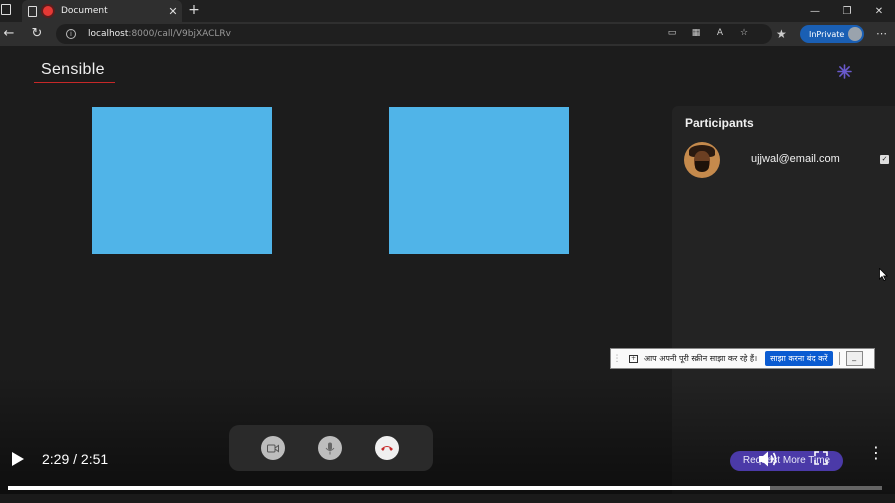 This screenshot has width=895, height=503. Describe the element at coordinates (854, 358) in the screenshot. I see `hide-banner-button: _` at that location.